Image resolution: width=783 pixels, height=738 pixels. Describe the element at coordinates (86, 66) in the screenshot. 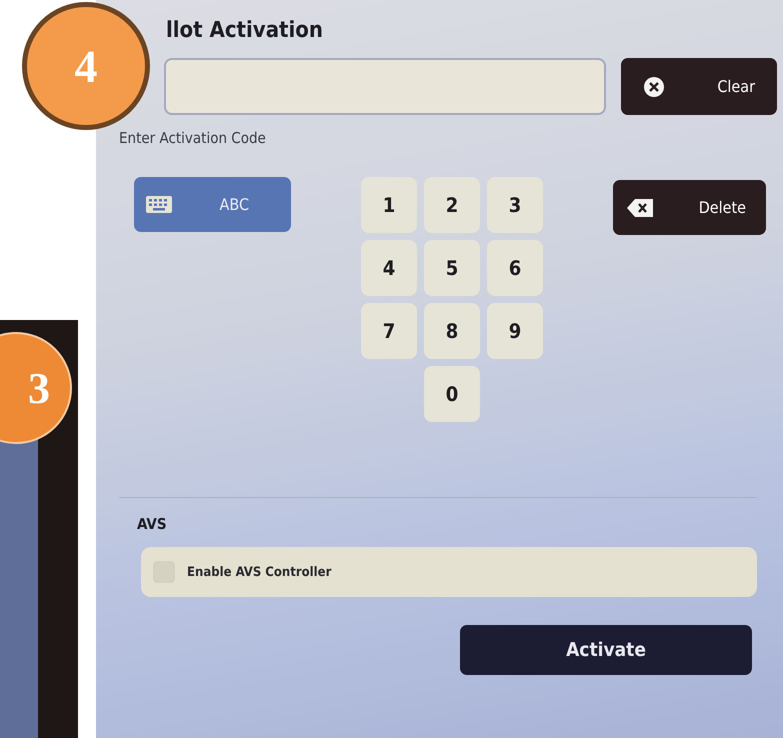

I see `number-badge: 4` at that location.